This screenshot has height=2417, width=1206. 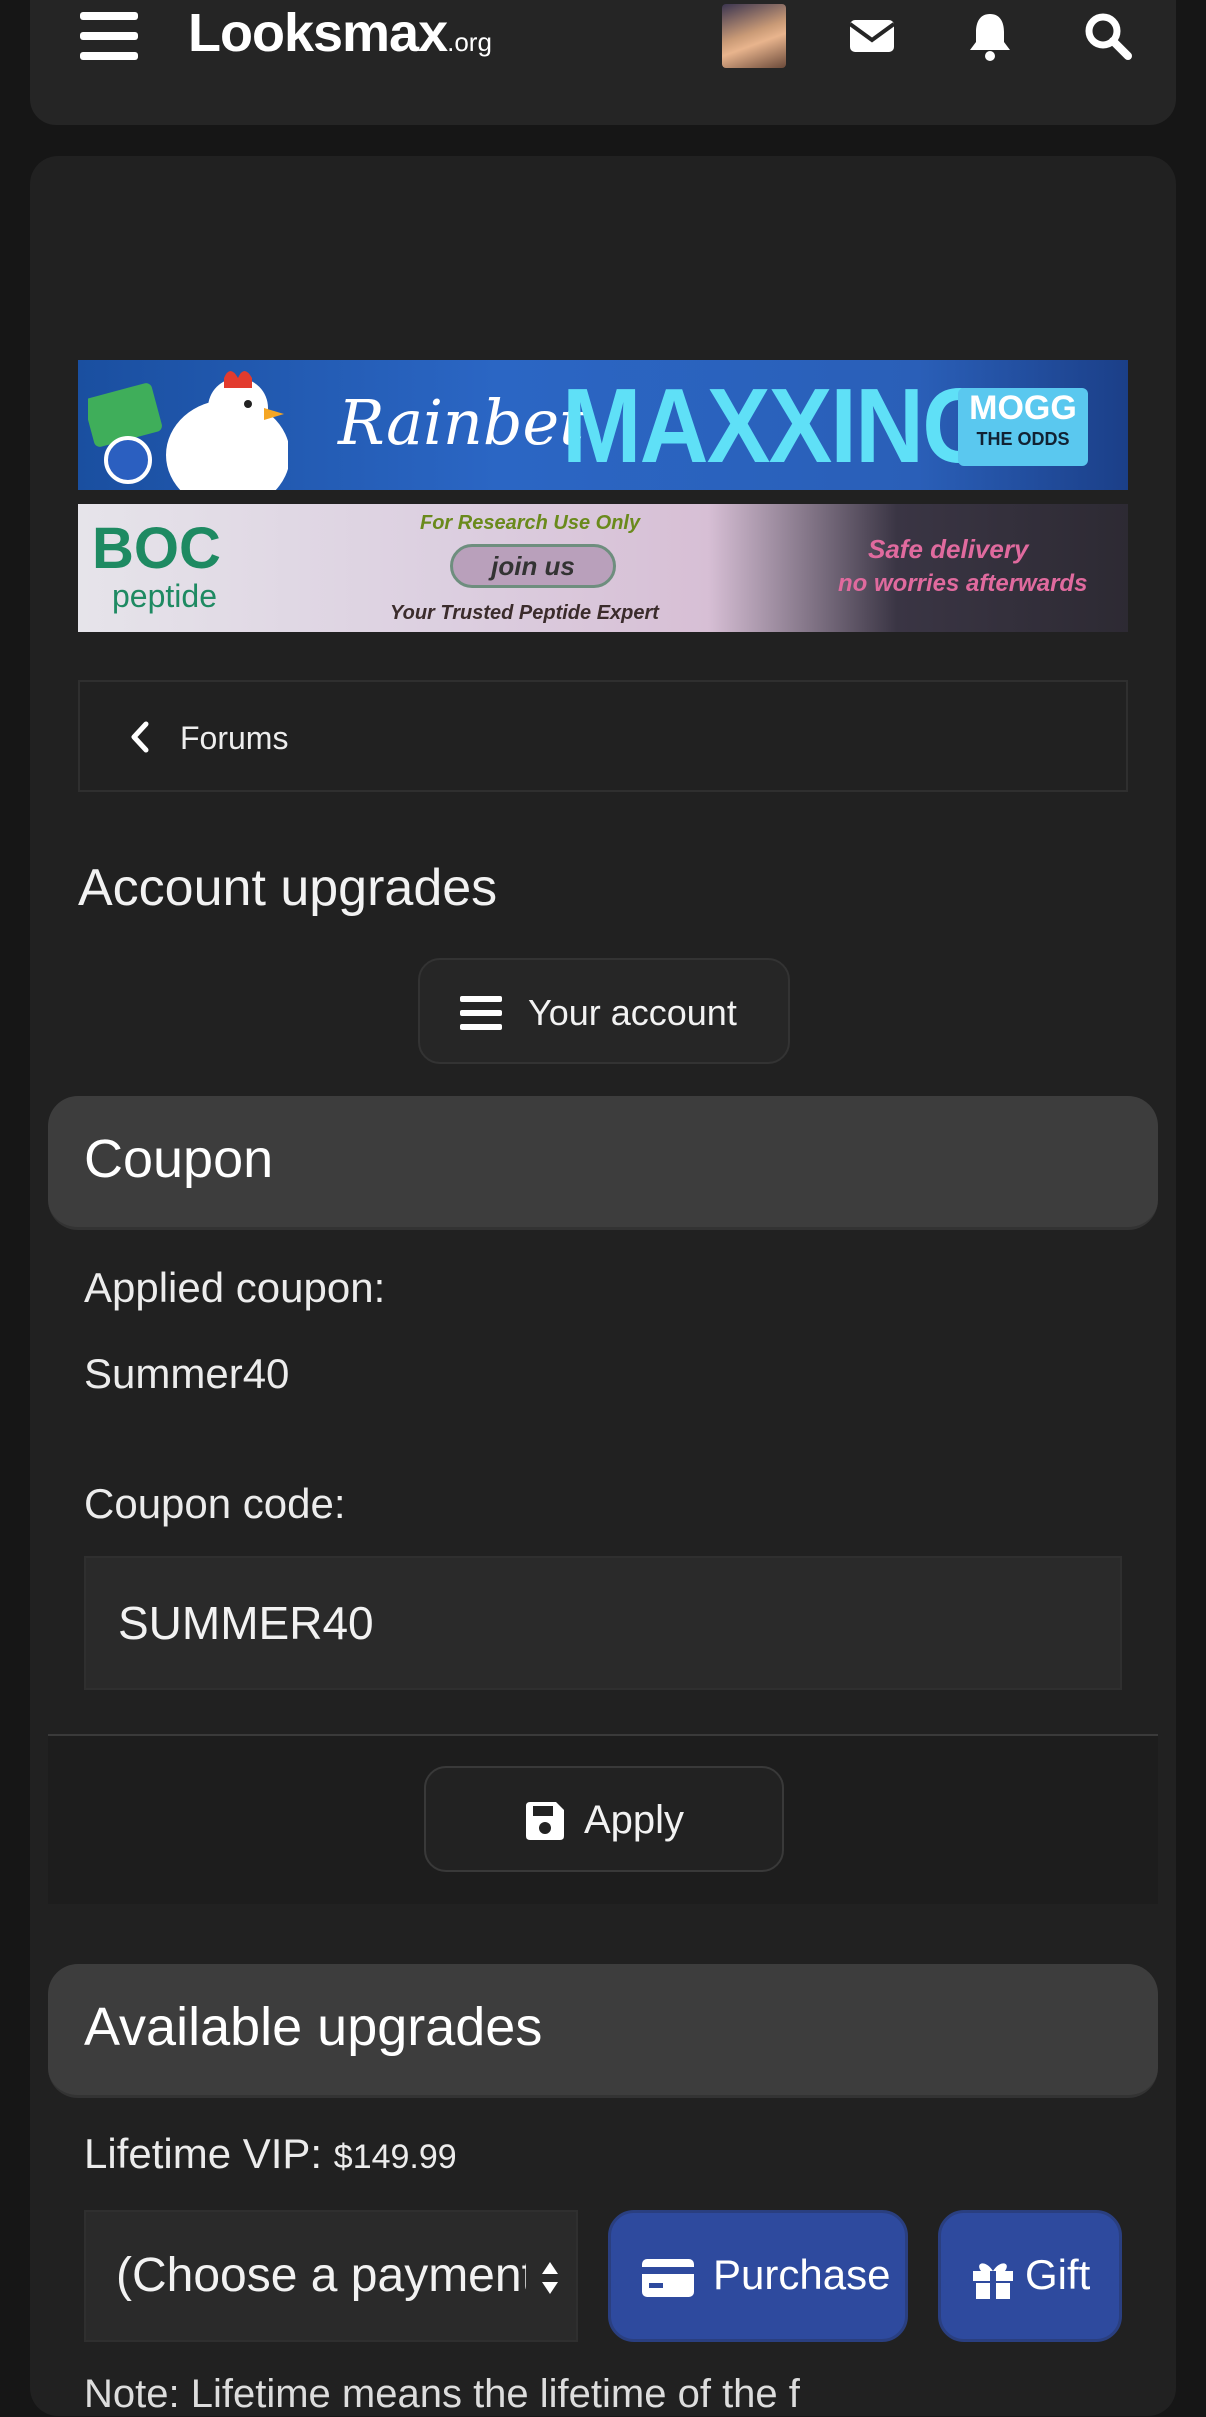 I want to click on breadcrumb-forums-link: Forums, so click(x=234, y=738).